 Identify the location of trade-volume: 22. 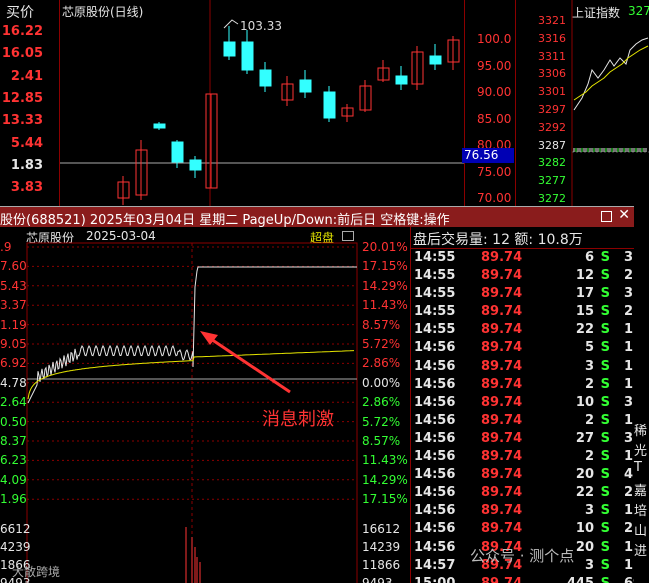
(584, 330).